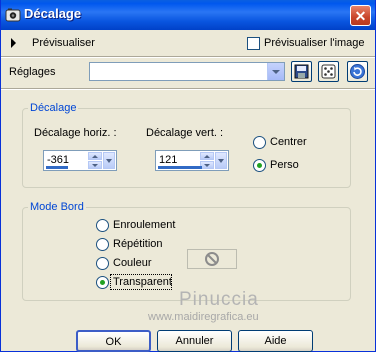 Image resolution: width=376 pixels, height=353 pixels. What do you see at coordinates (194, 341) in the screenshot?
I see `cancel-button: Annuler` at bounding box center [194, 341].